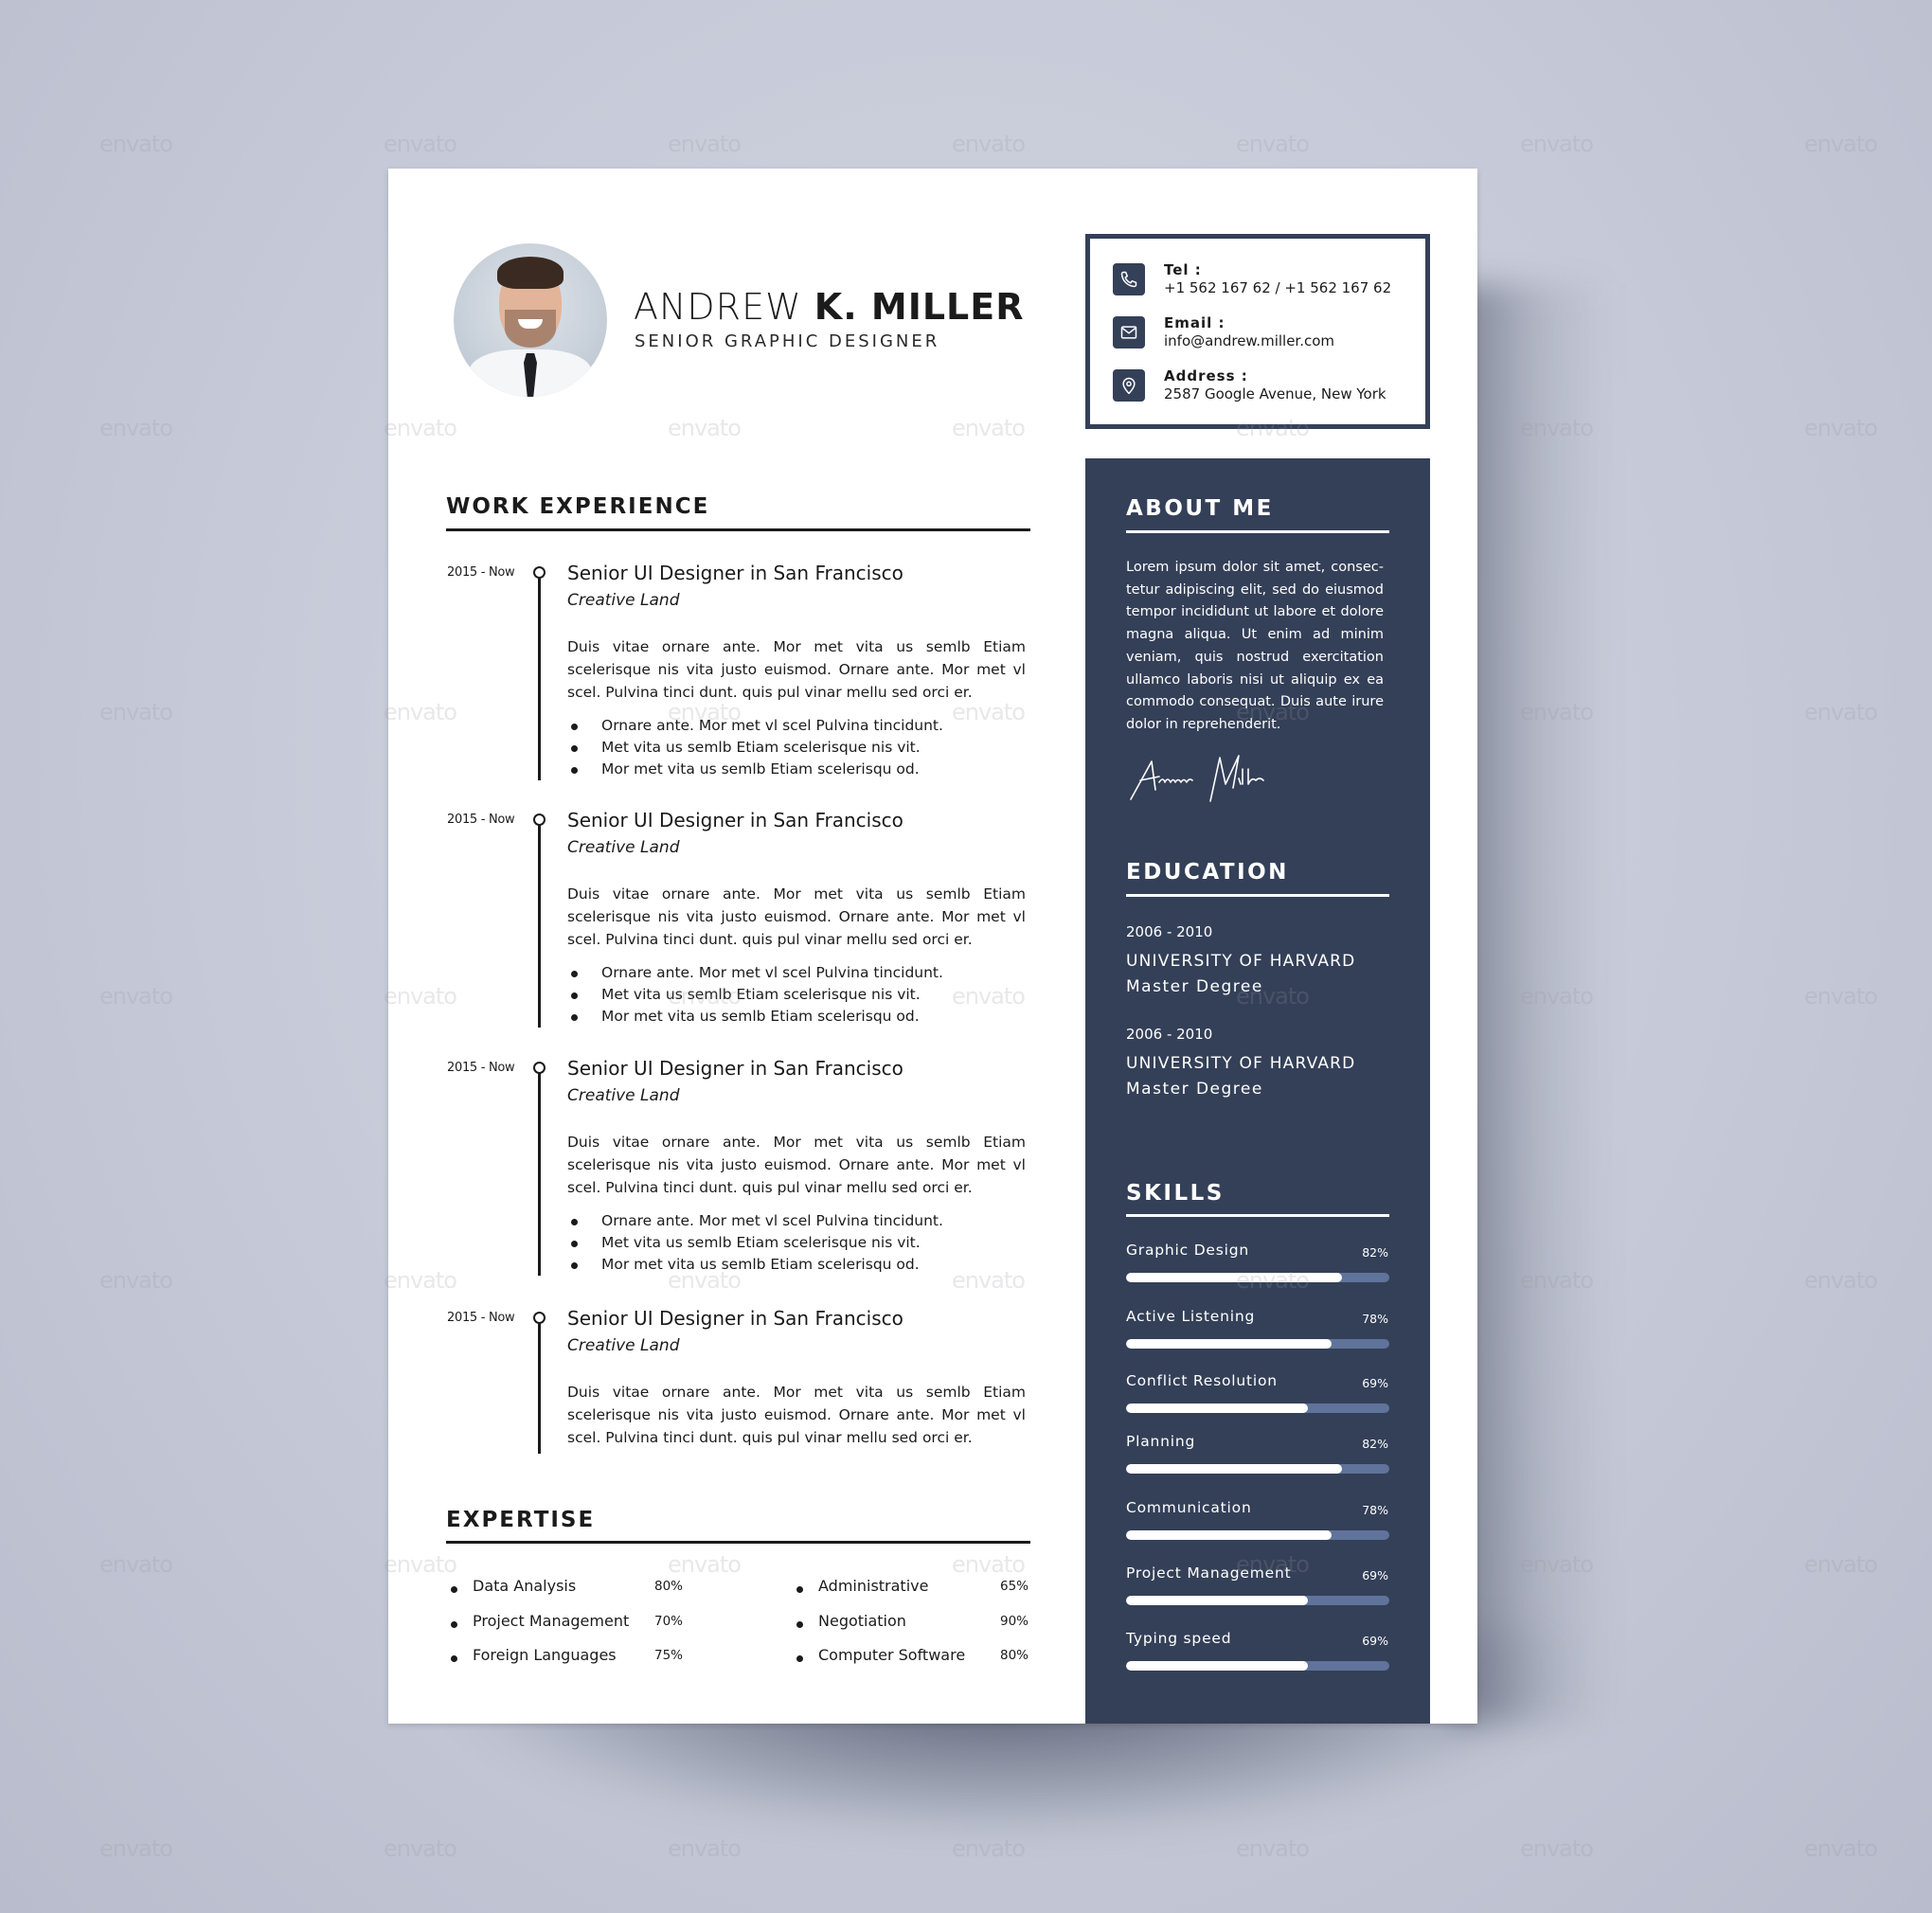  Describe the element at coordinates (1161, 1441) in the screenshot. I see `skill-name: Planning` at that location.